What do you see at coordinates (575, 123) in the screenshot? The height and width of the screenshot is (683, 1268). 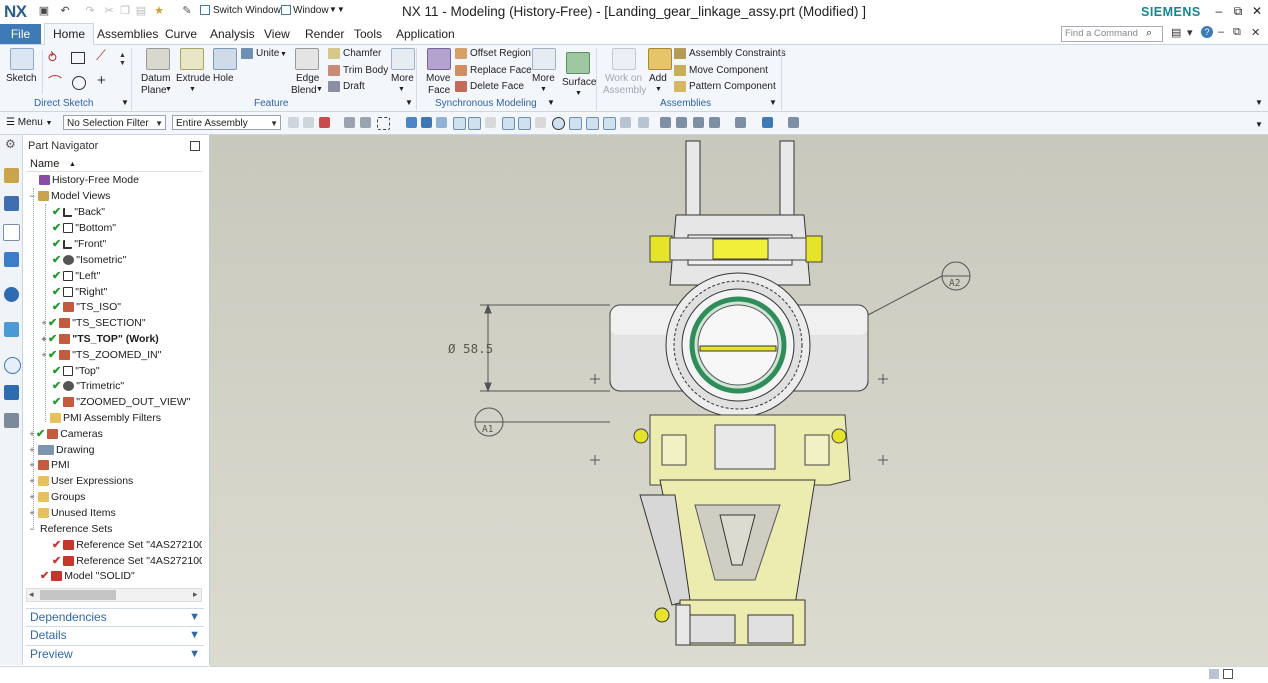 I see `snap-existing-point-icon` at bounding box center [575, 123].